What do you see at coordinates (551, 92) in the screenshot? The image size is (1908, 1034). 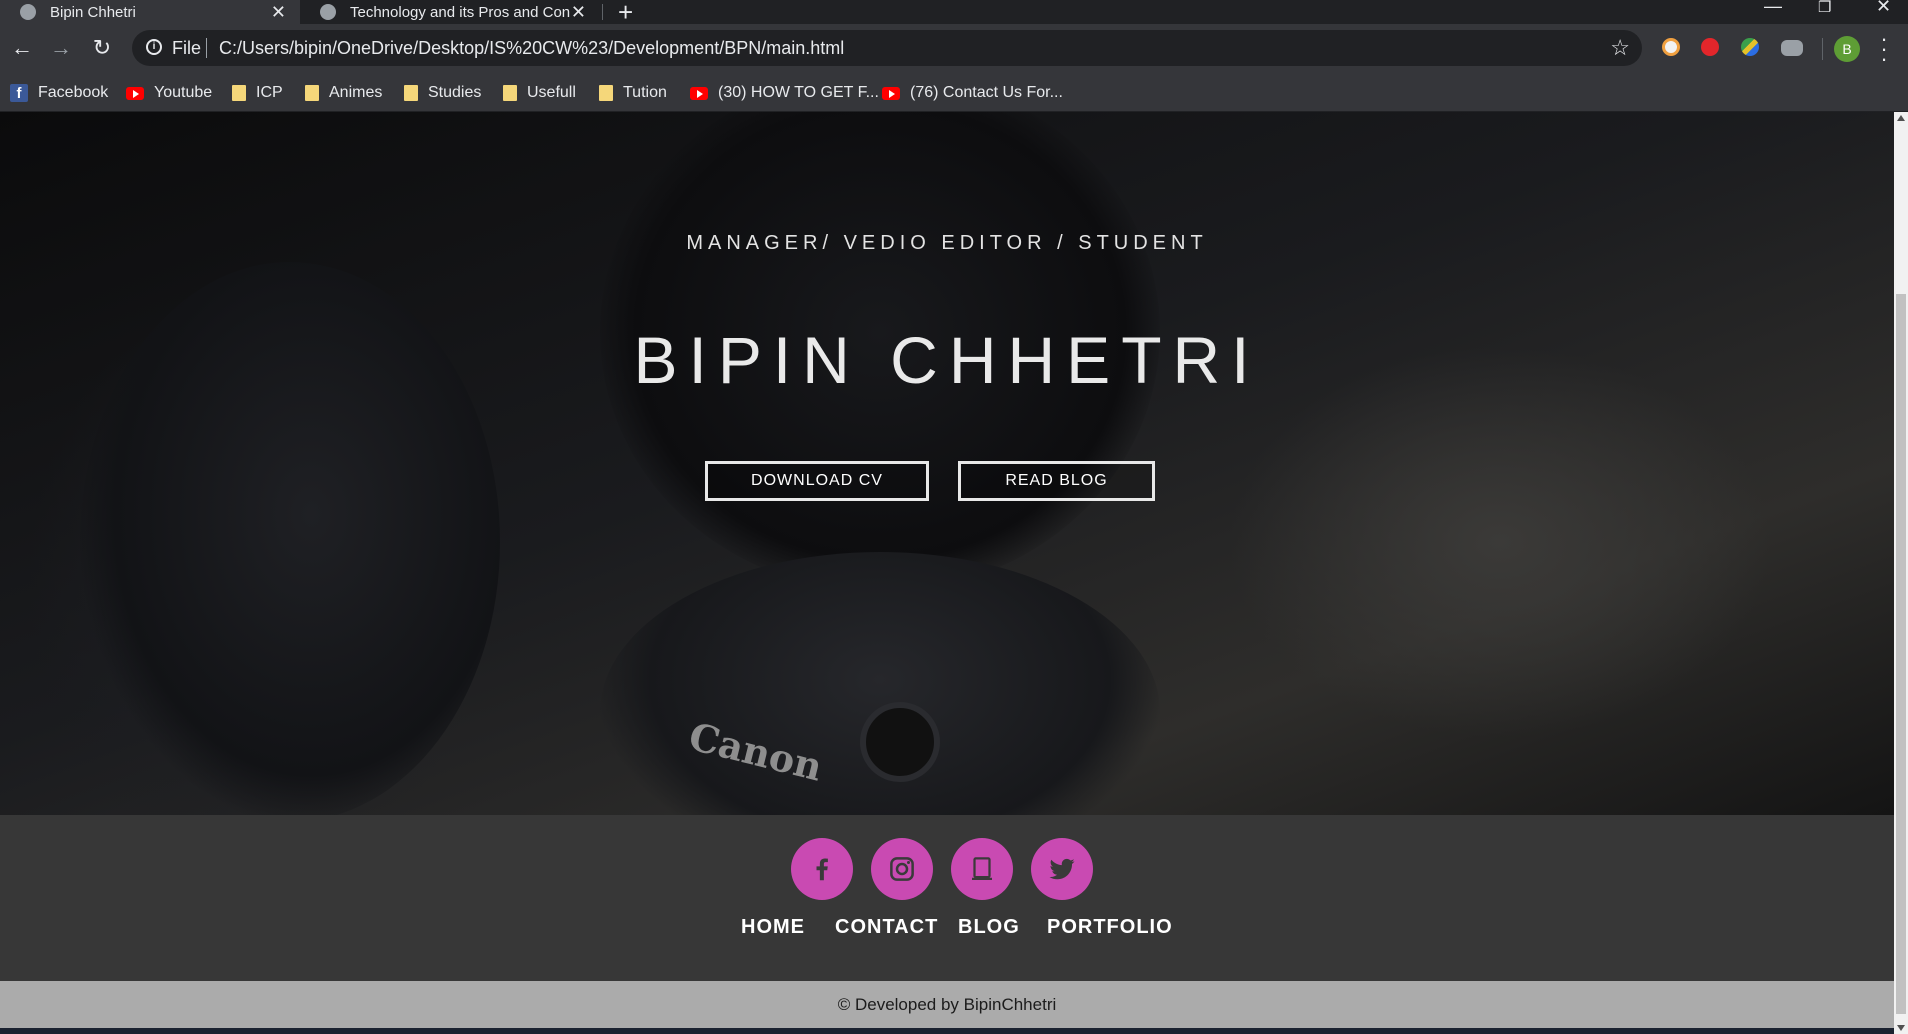 I see `bookmark-label: Usefull` at bounding box center [551, 92].